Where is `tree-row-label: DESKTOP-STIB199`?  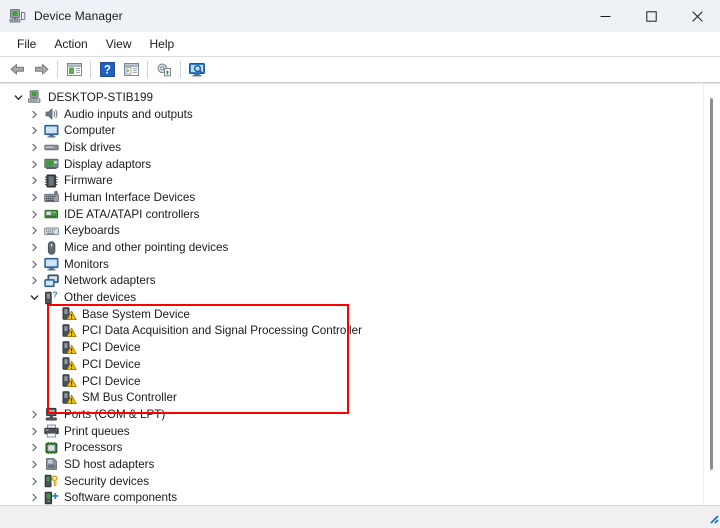
tree-row-label: DESKTOP-STIB199 is located at coordinates (101, 97).